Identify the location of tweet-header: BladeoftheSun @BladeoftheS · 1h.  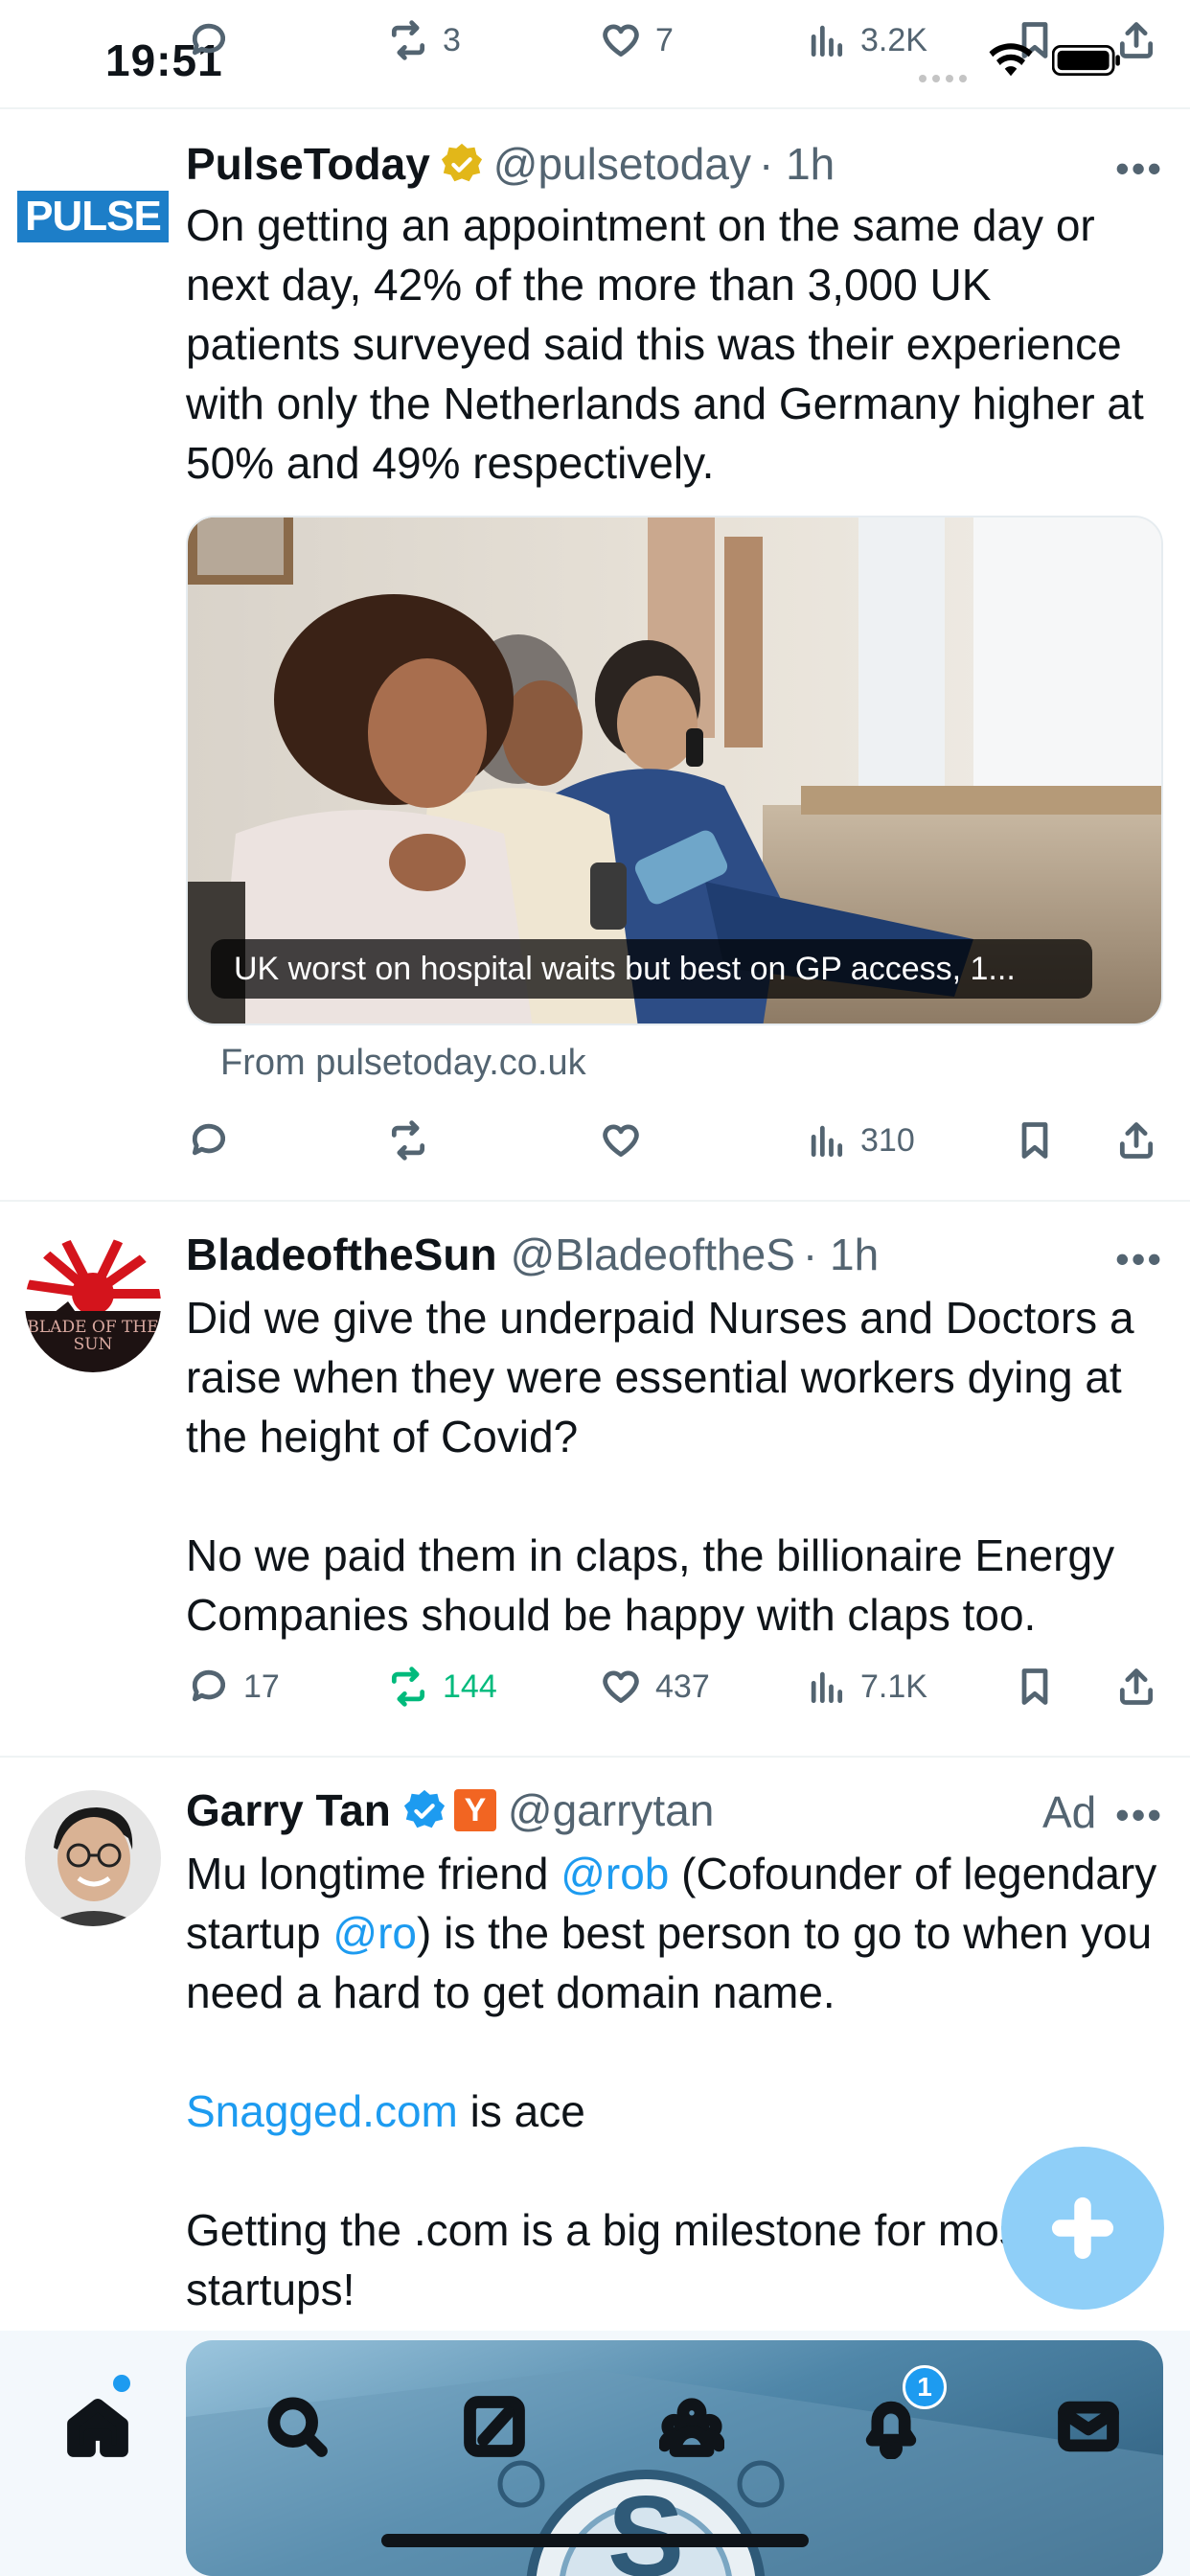
(532, 1254).